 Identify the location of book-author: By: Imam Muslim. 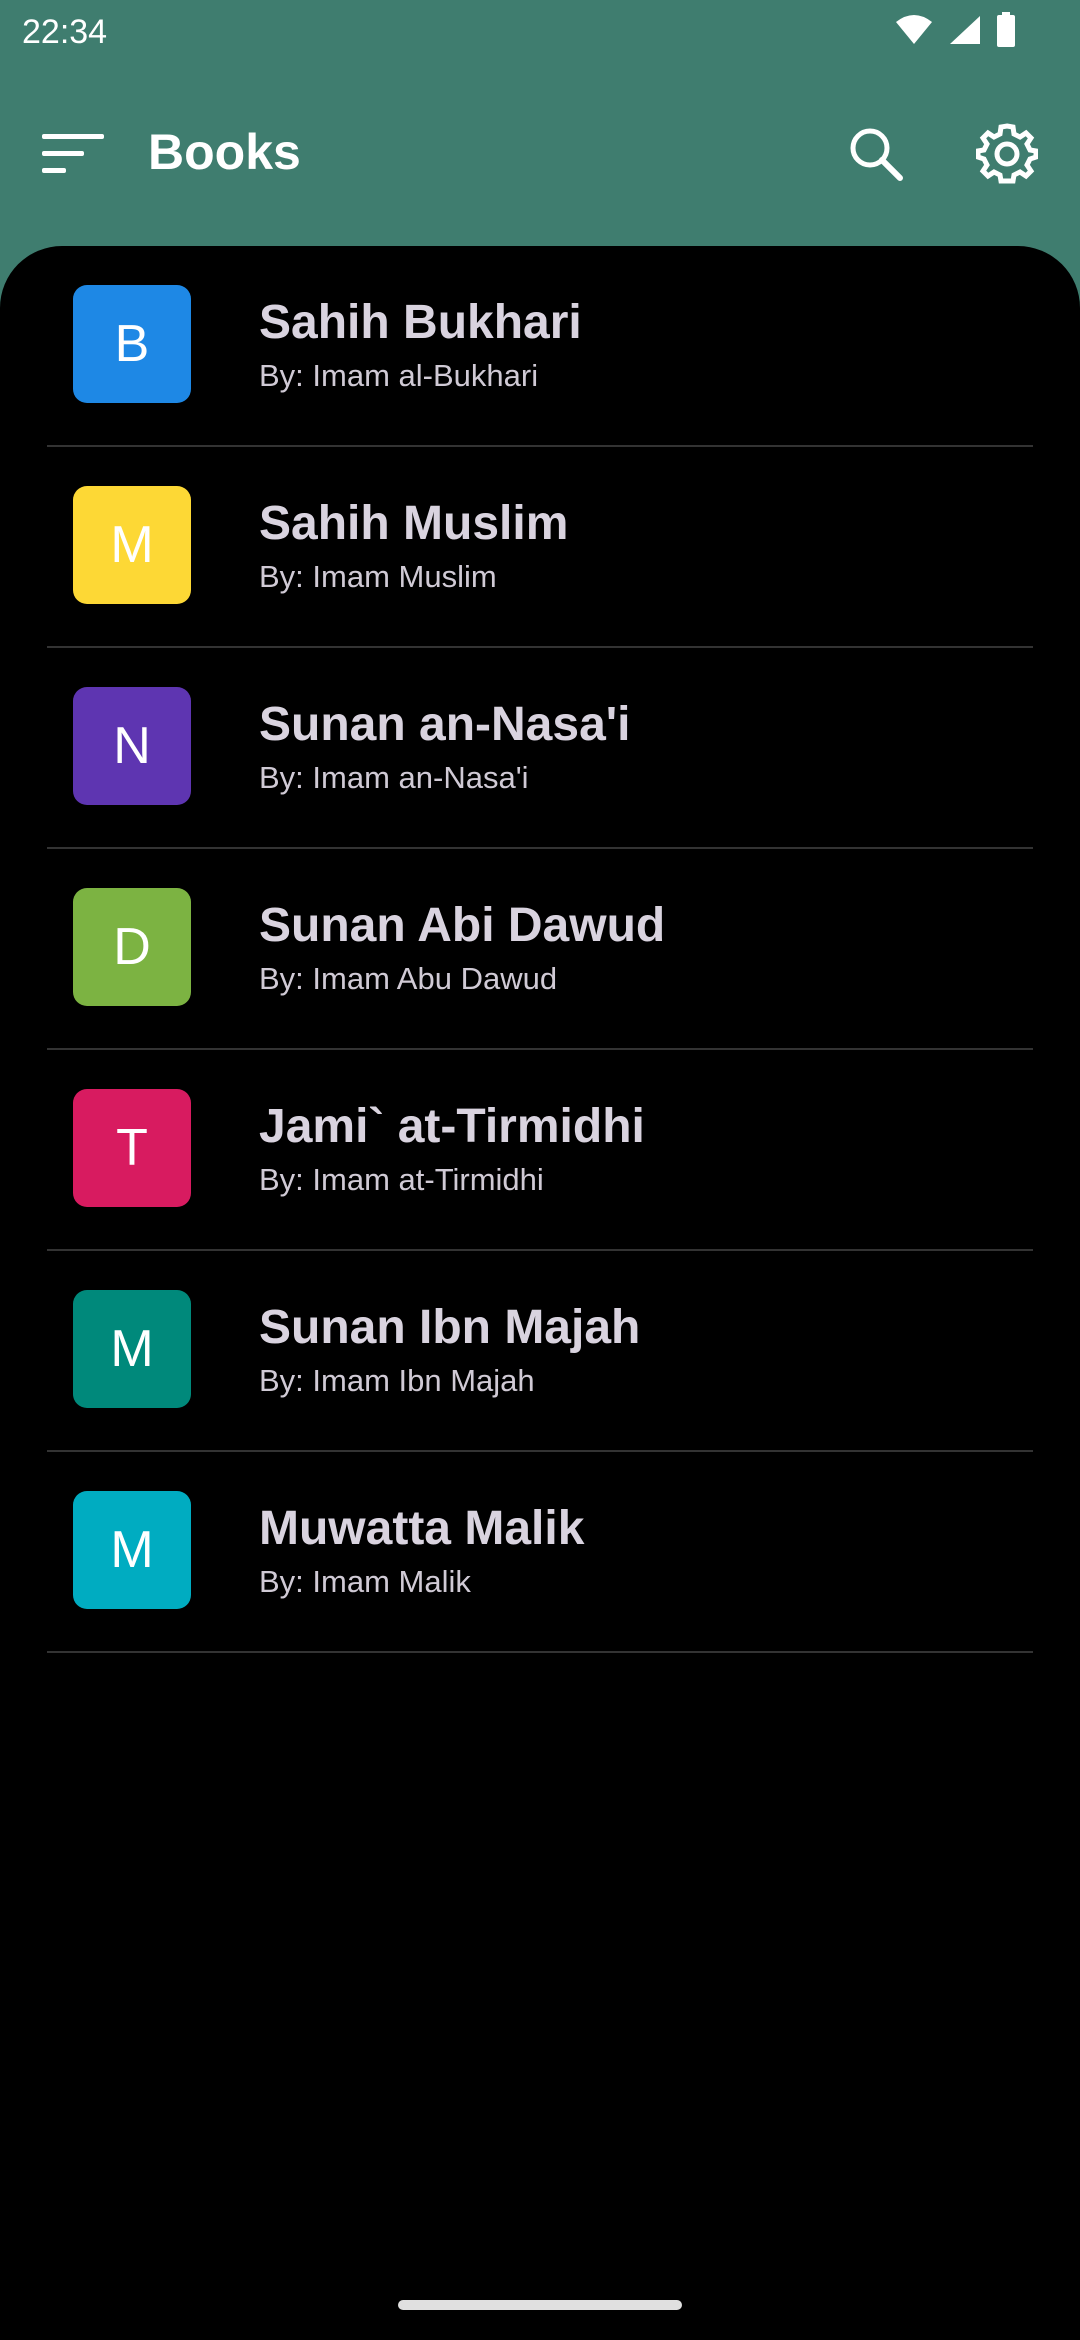
(378, 576).